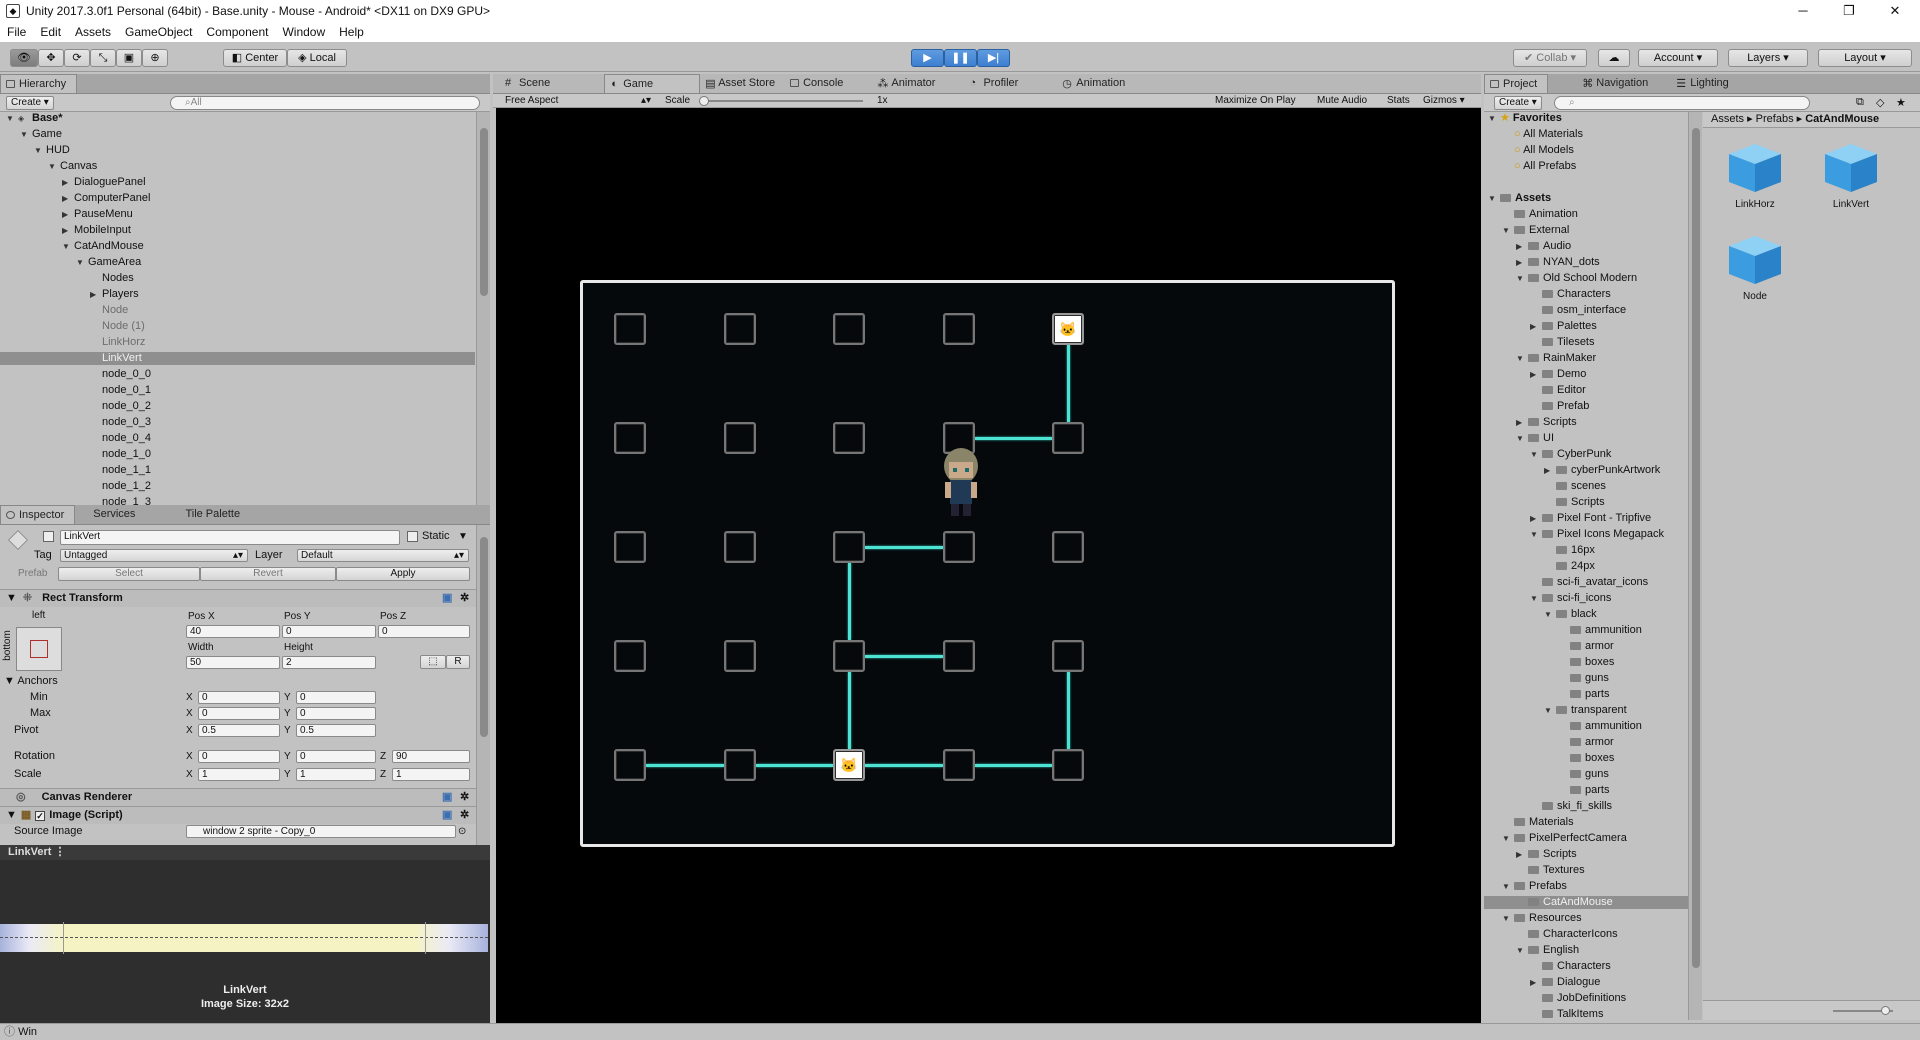 The image size is (1920, 1040). I want to click on project-tree-item: Scripts, so click(1586, 502).